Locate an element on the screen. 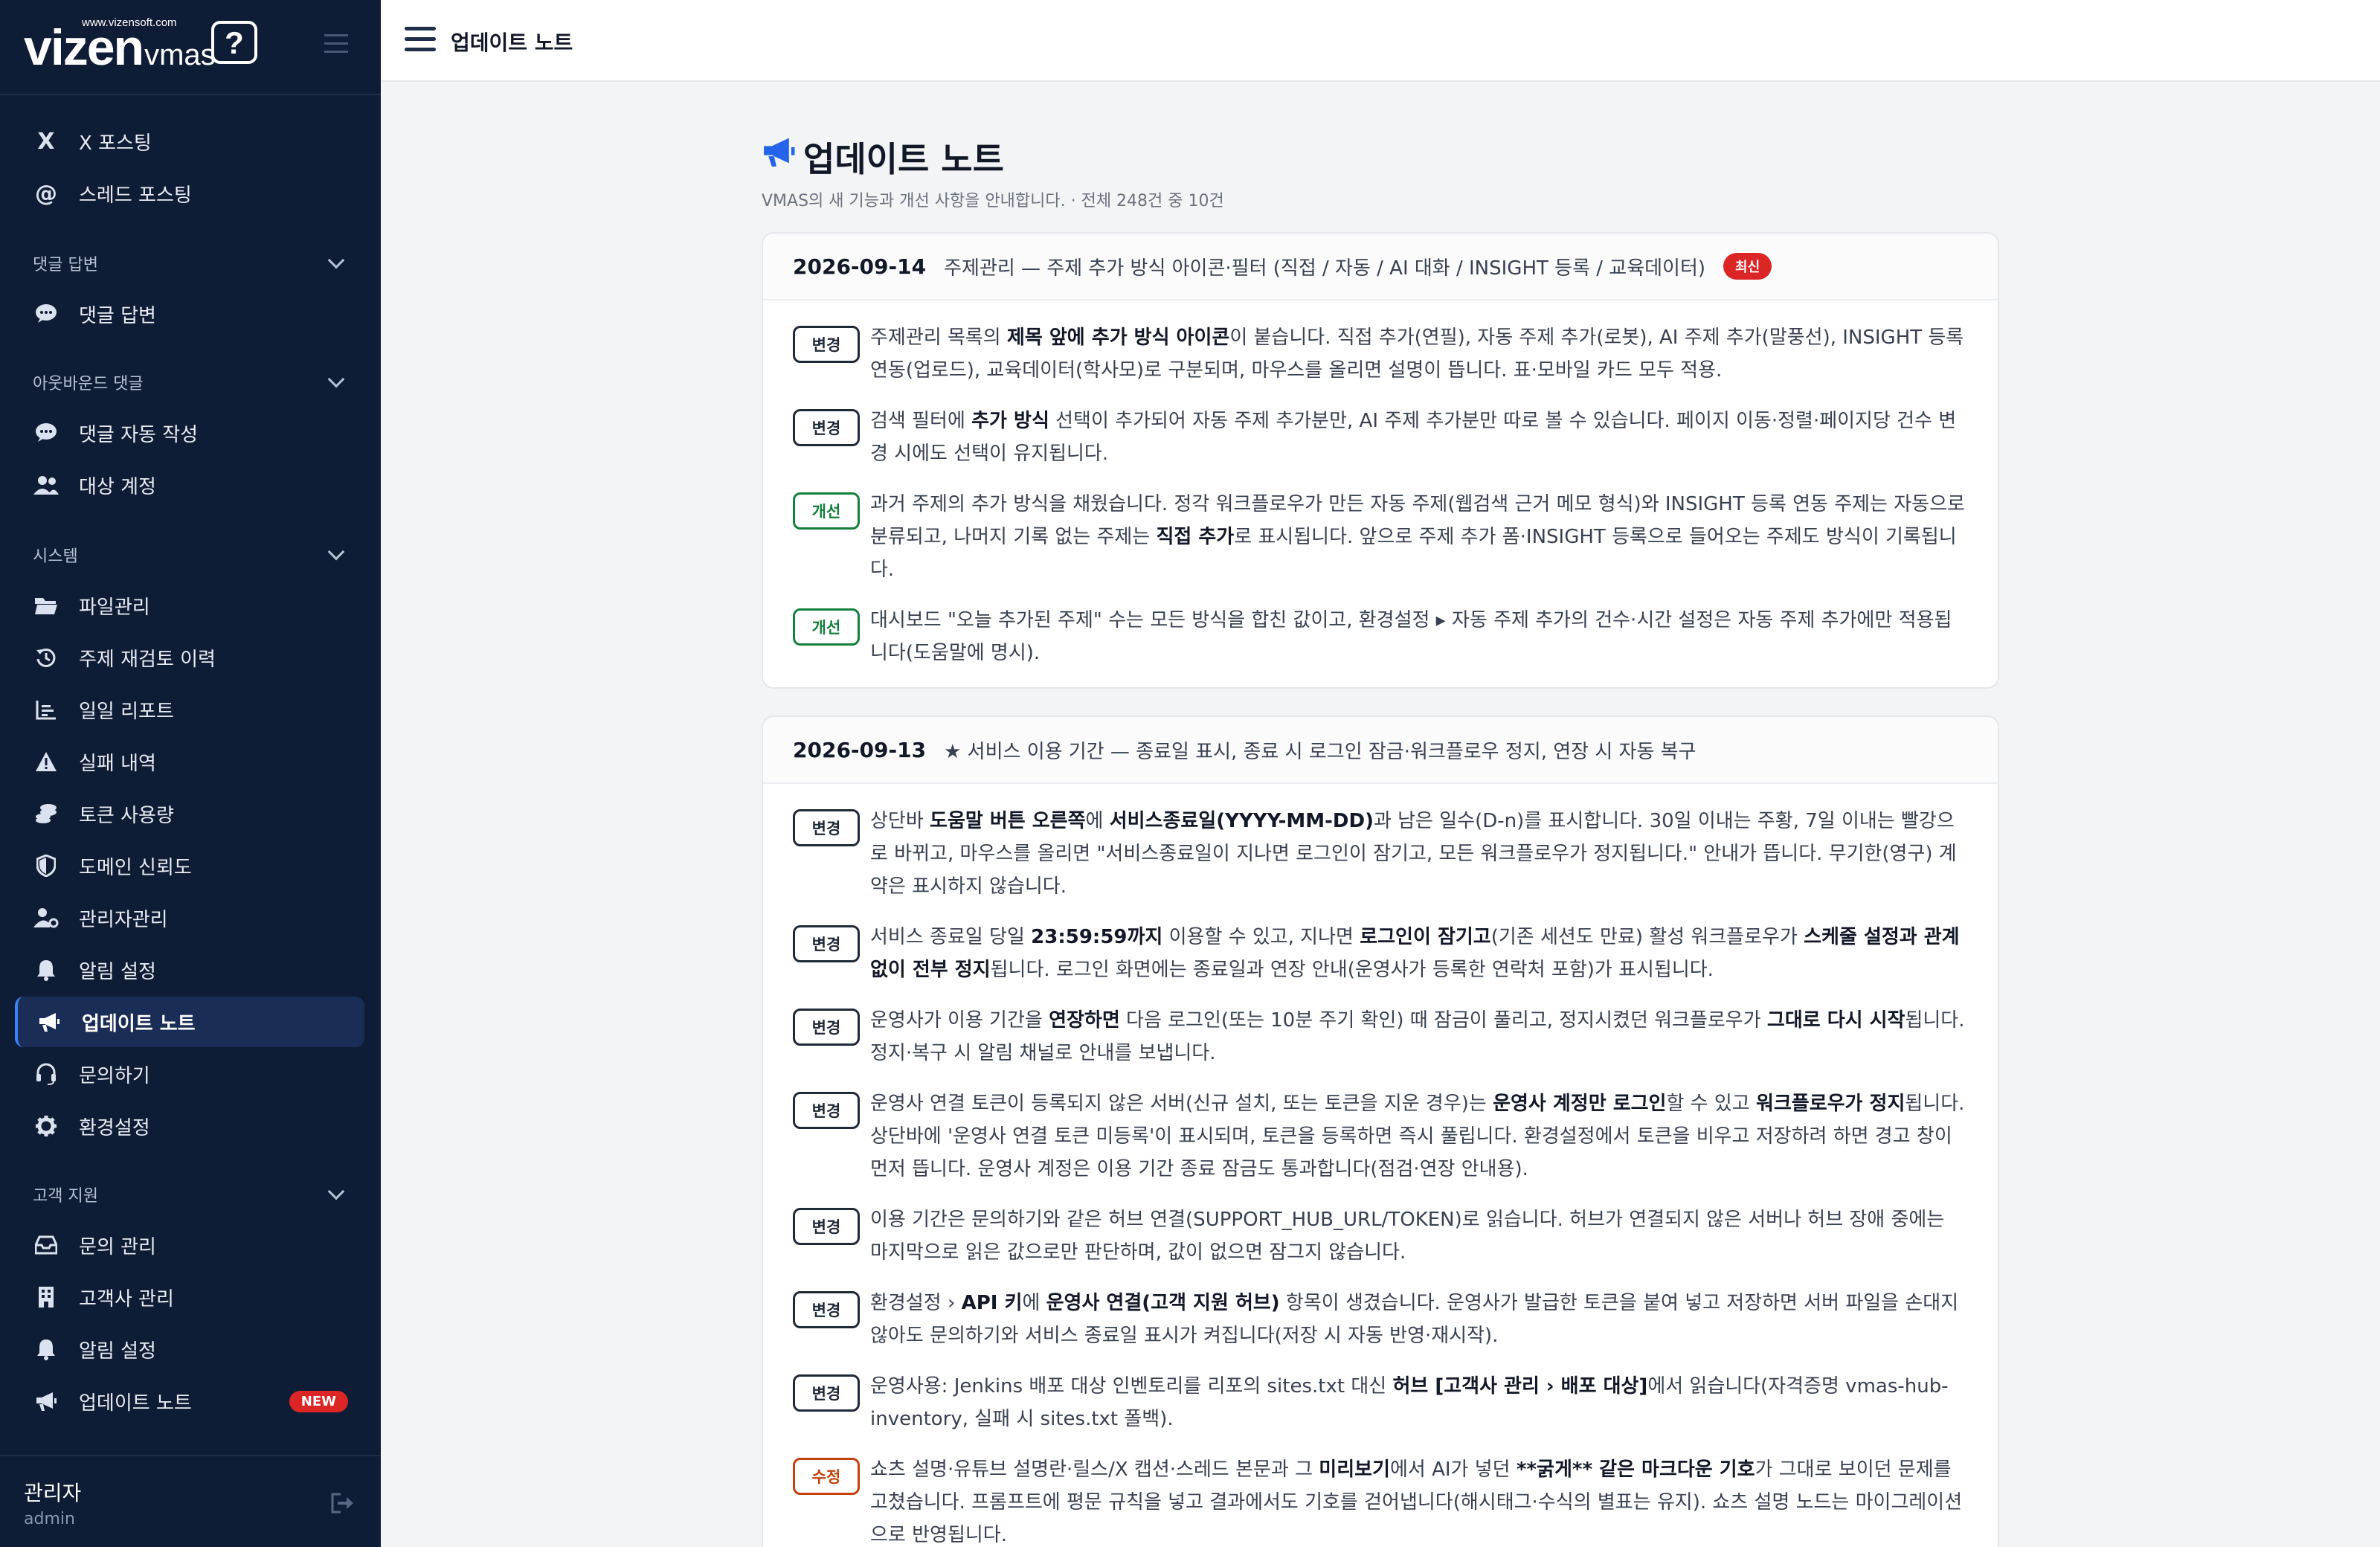  section-outbound-comment: 아웃바운드 댓글 is located at coordinates (193, 382).